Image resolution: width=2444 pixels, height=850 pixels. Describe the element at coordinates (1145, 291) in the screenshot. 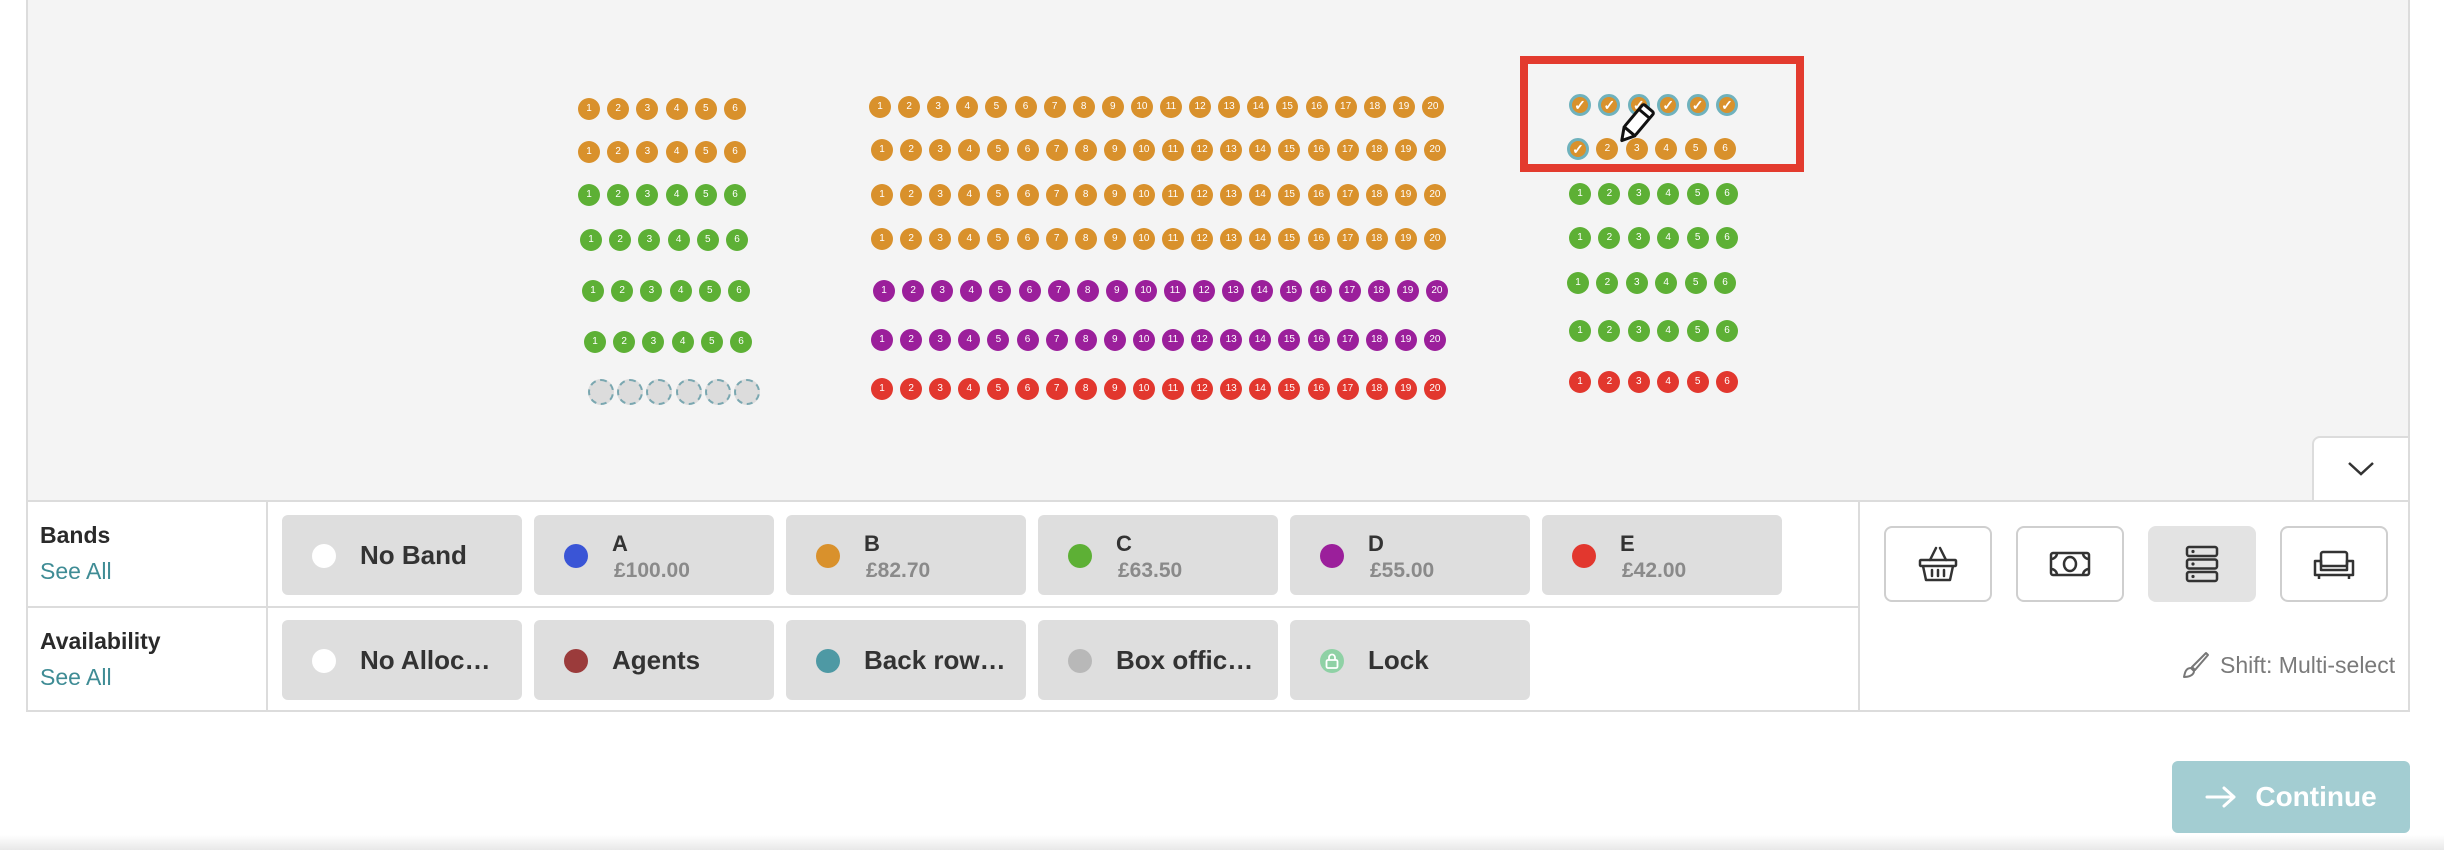

I see `seat: 10` at that location.